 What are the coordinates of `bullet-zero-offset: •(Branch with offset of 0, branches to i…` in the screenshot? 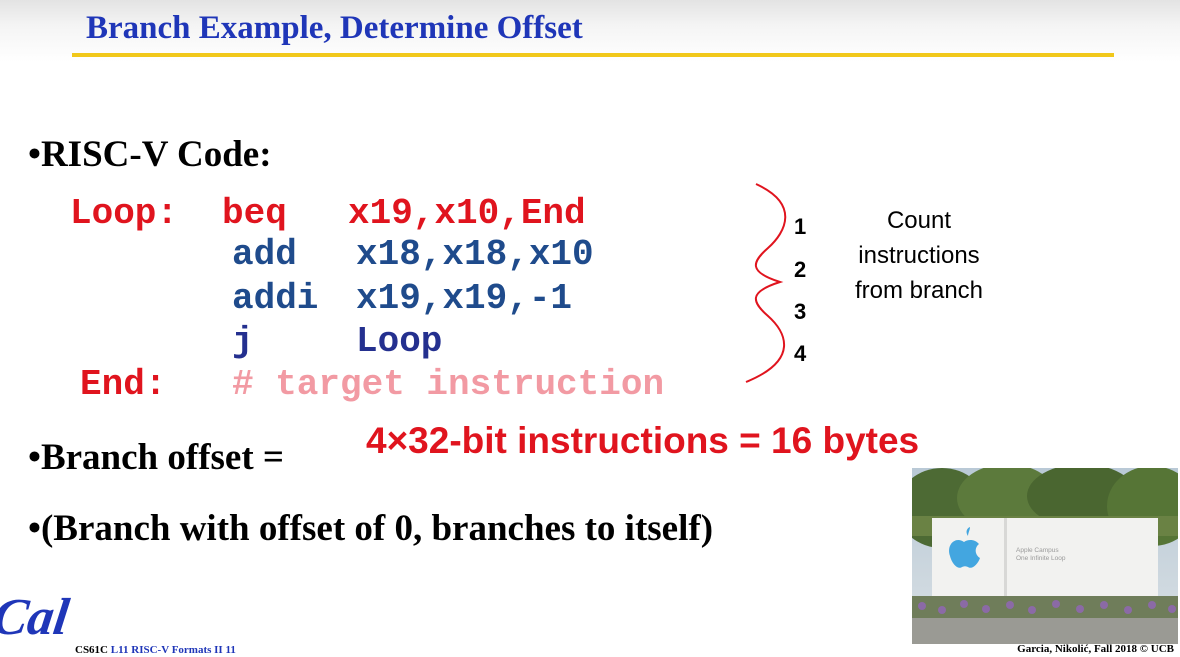 It's located at (371, 528).